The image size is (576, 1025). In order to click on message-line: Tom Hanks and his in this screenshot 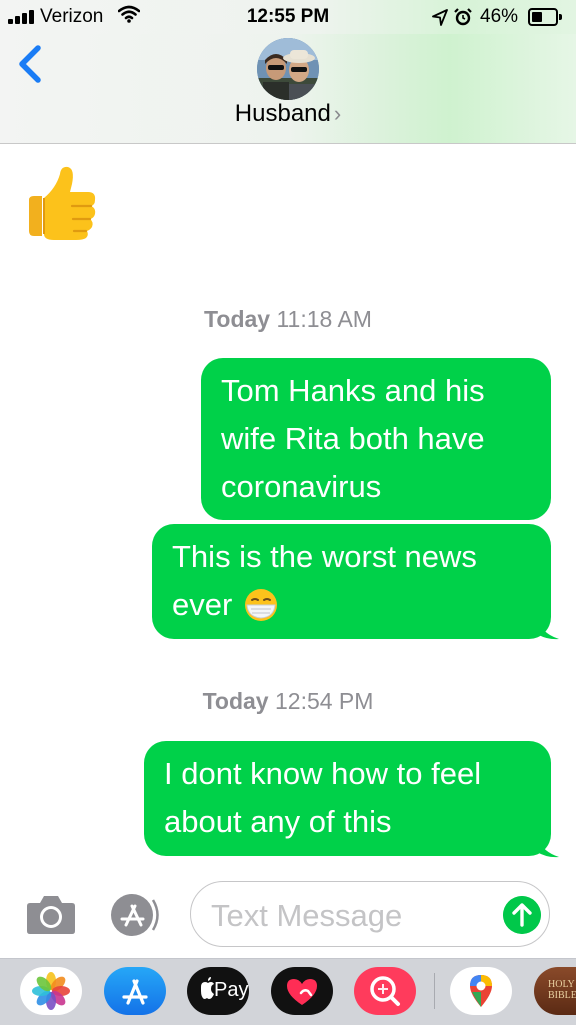, I will do `click(353, 390)`.